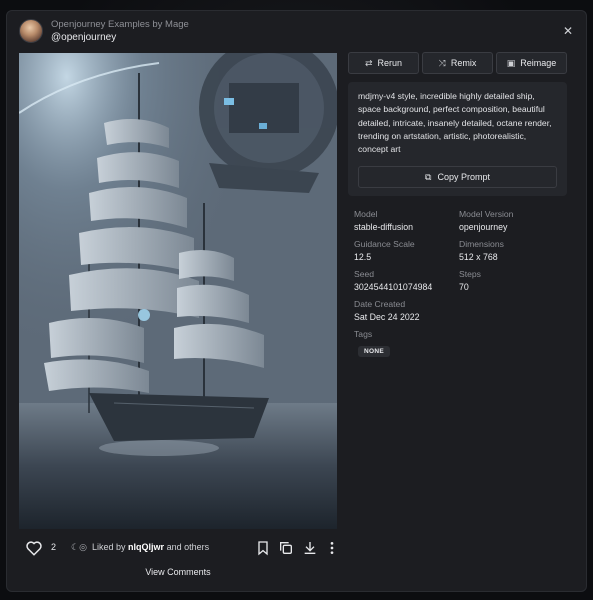 The height and width of the screenshot is (600, 593). Describe the element at coordinates (486, 214) in the screenshot. I see `model-version-label: Model Version` at that location.